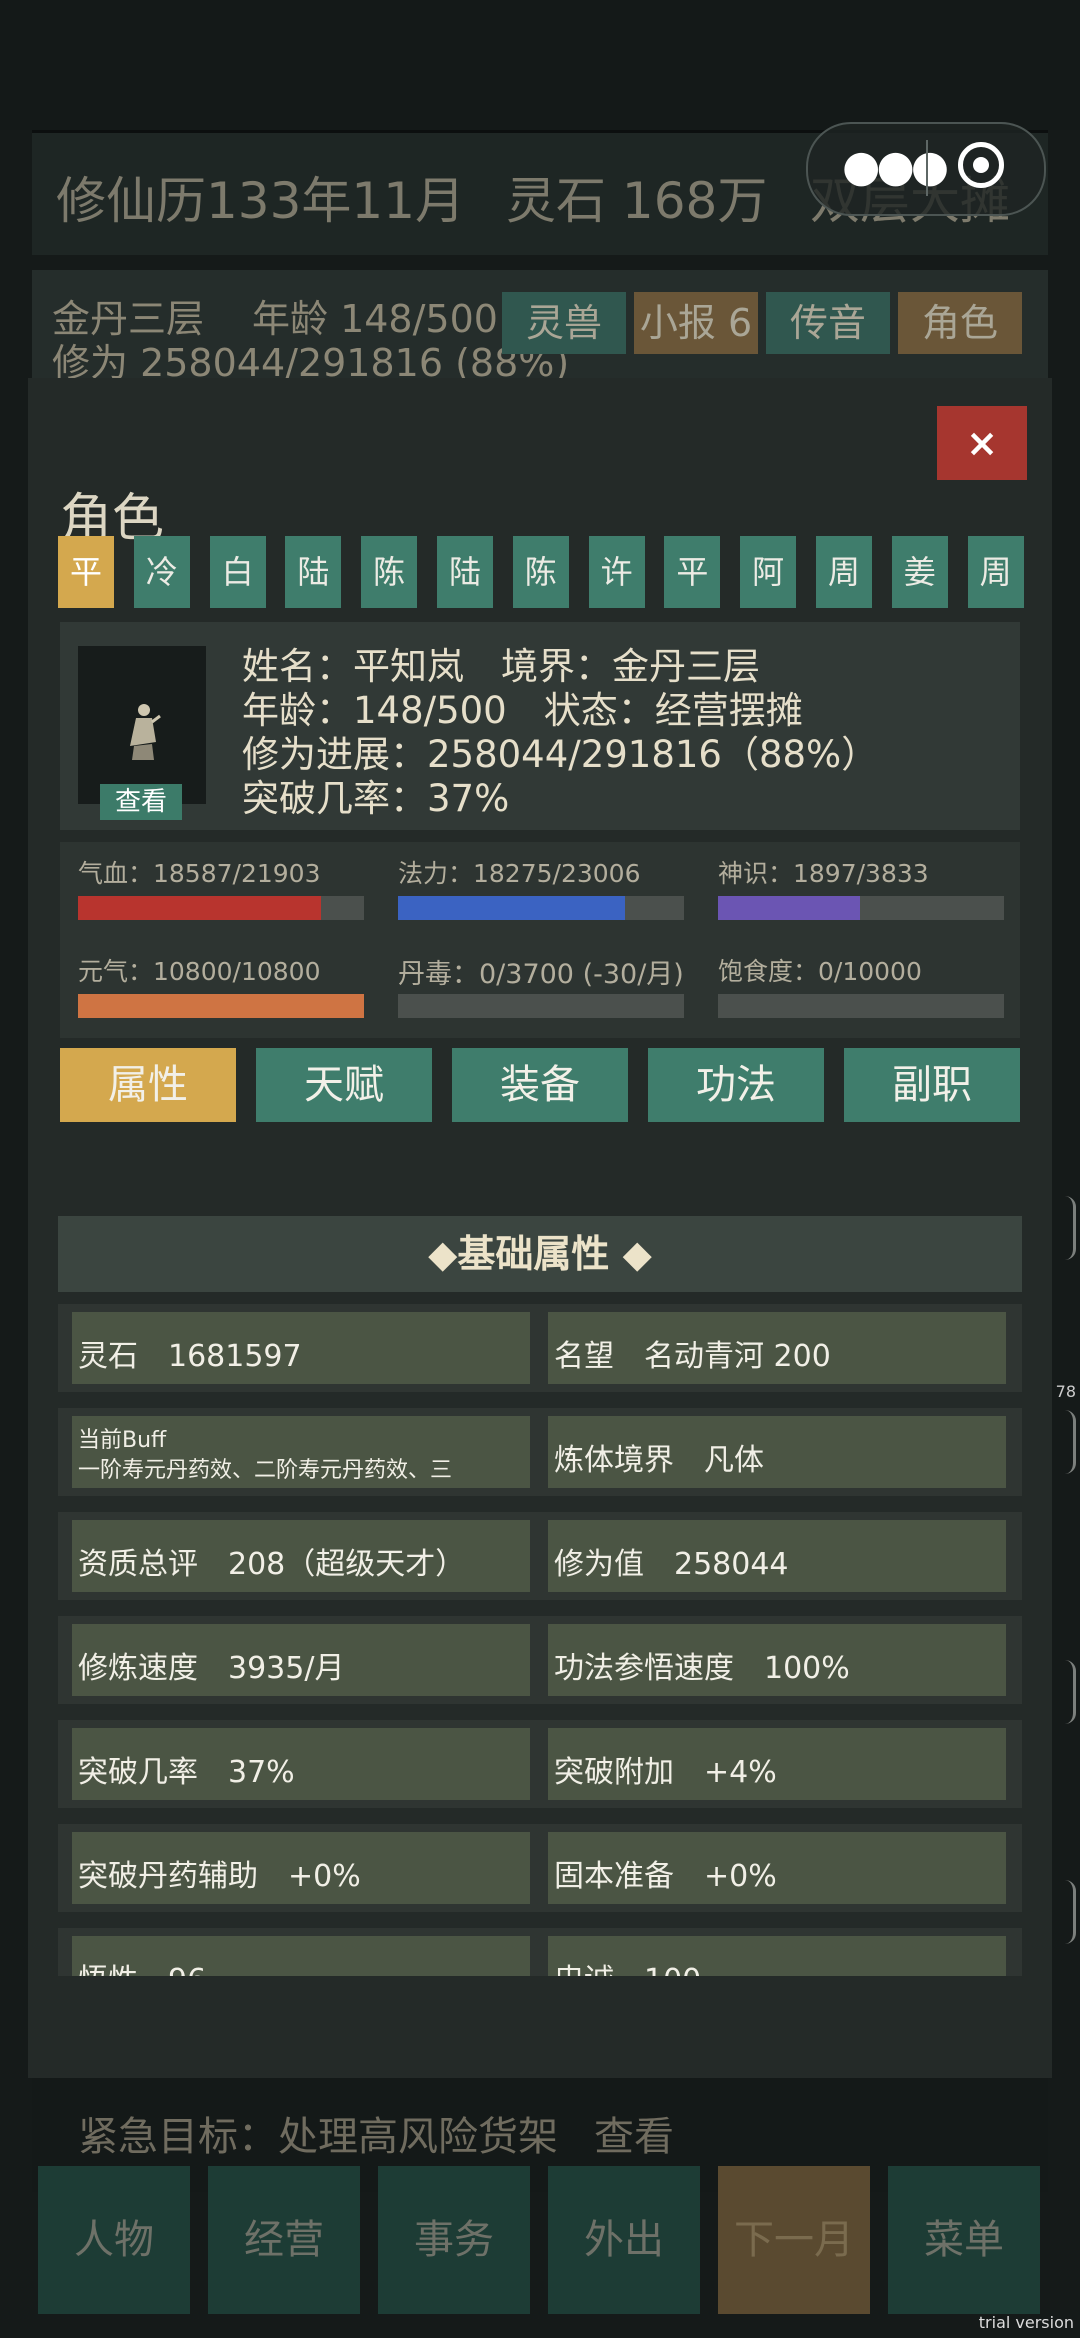 The image size is (1080, 2338). Describe the element at coordinates (624, 2240) in the screenshot. I see `nav-outing: 外出` at that location.